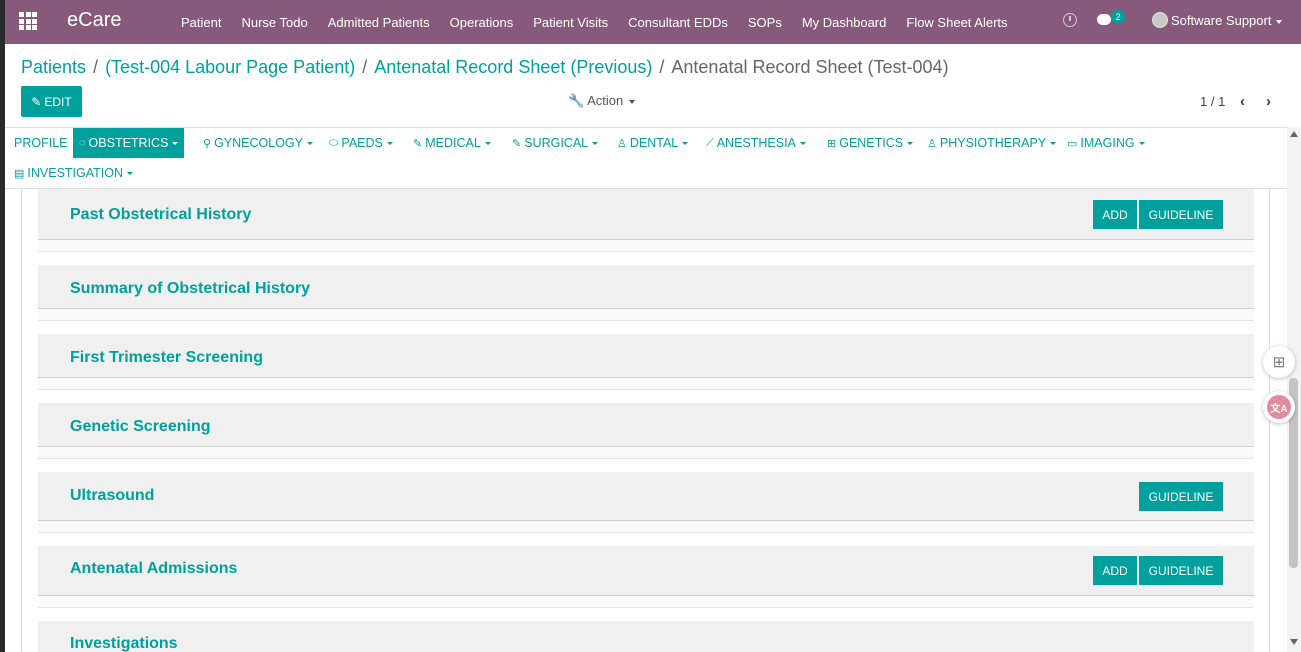 The image size is (1301, 652). I want to click on tab-label: DENTAL, so click(654, 143).